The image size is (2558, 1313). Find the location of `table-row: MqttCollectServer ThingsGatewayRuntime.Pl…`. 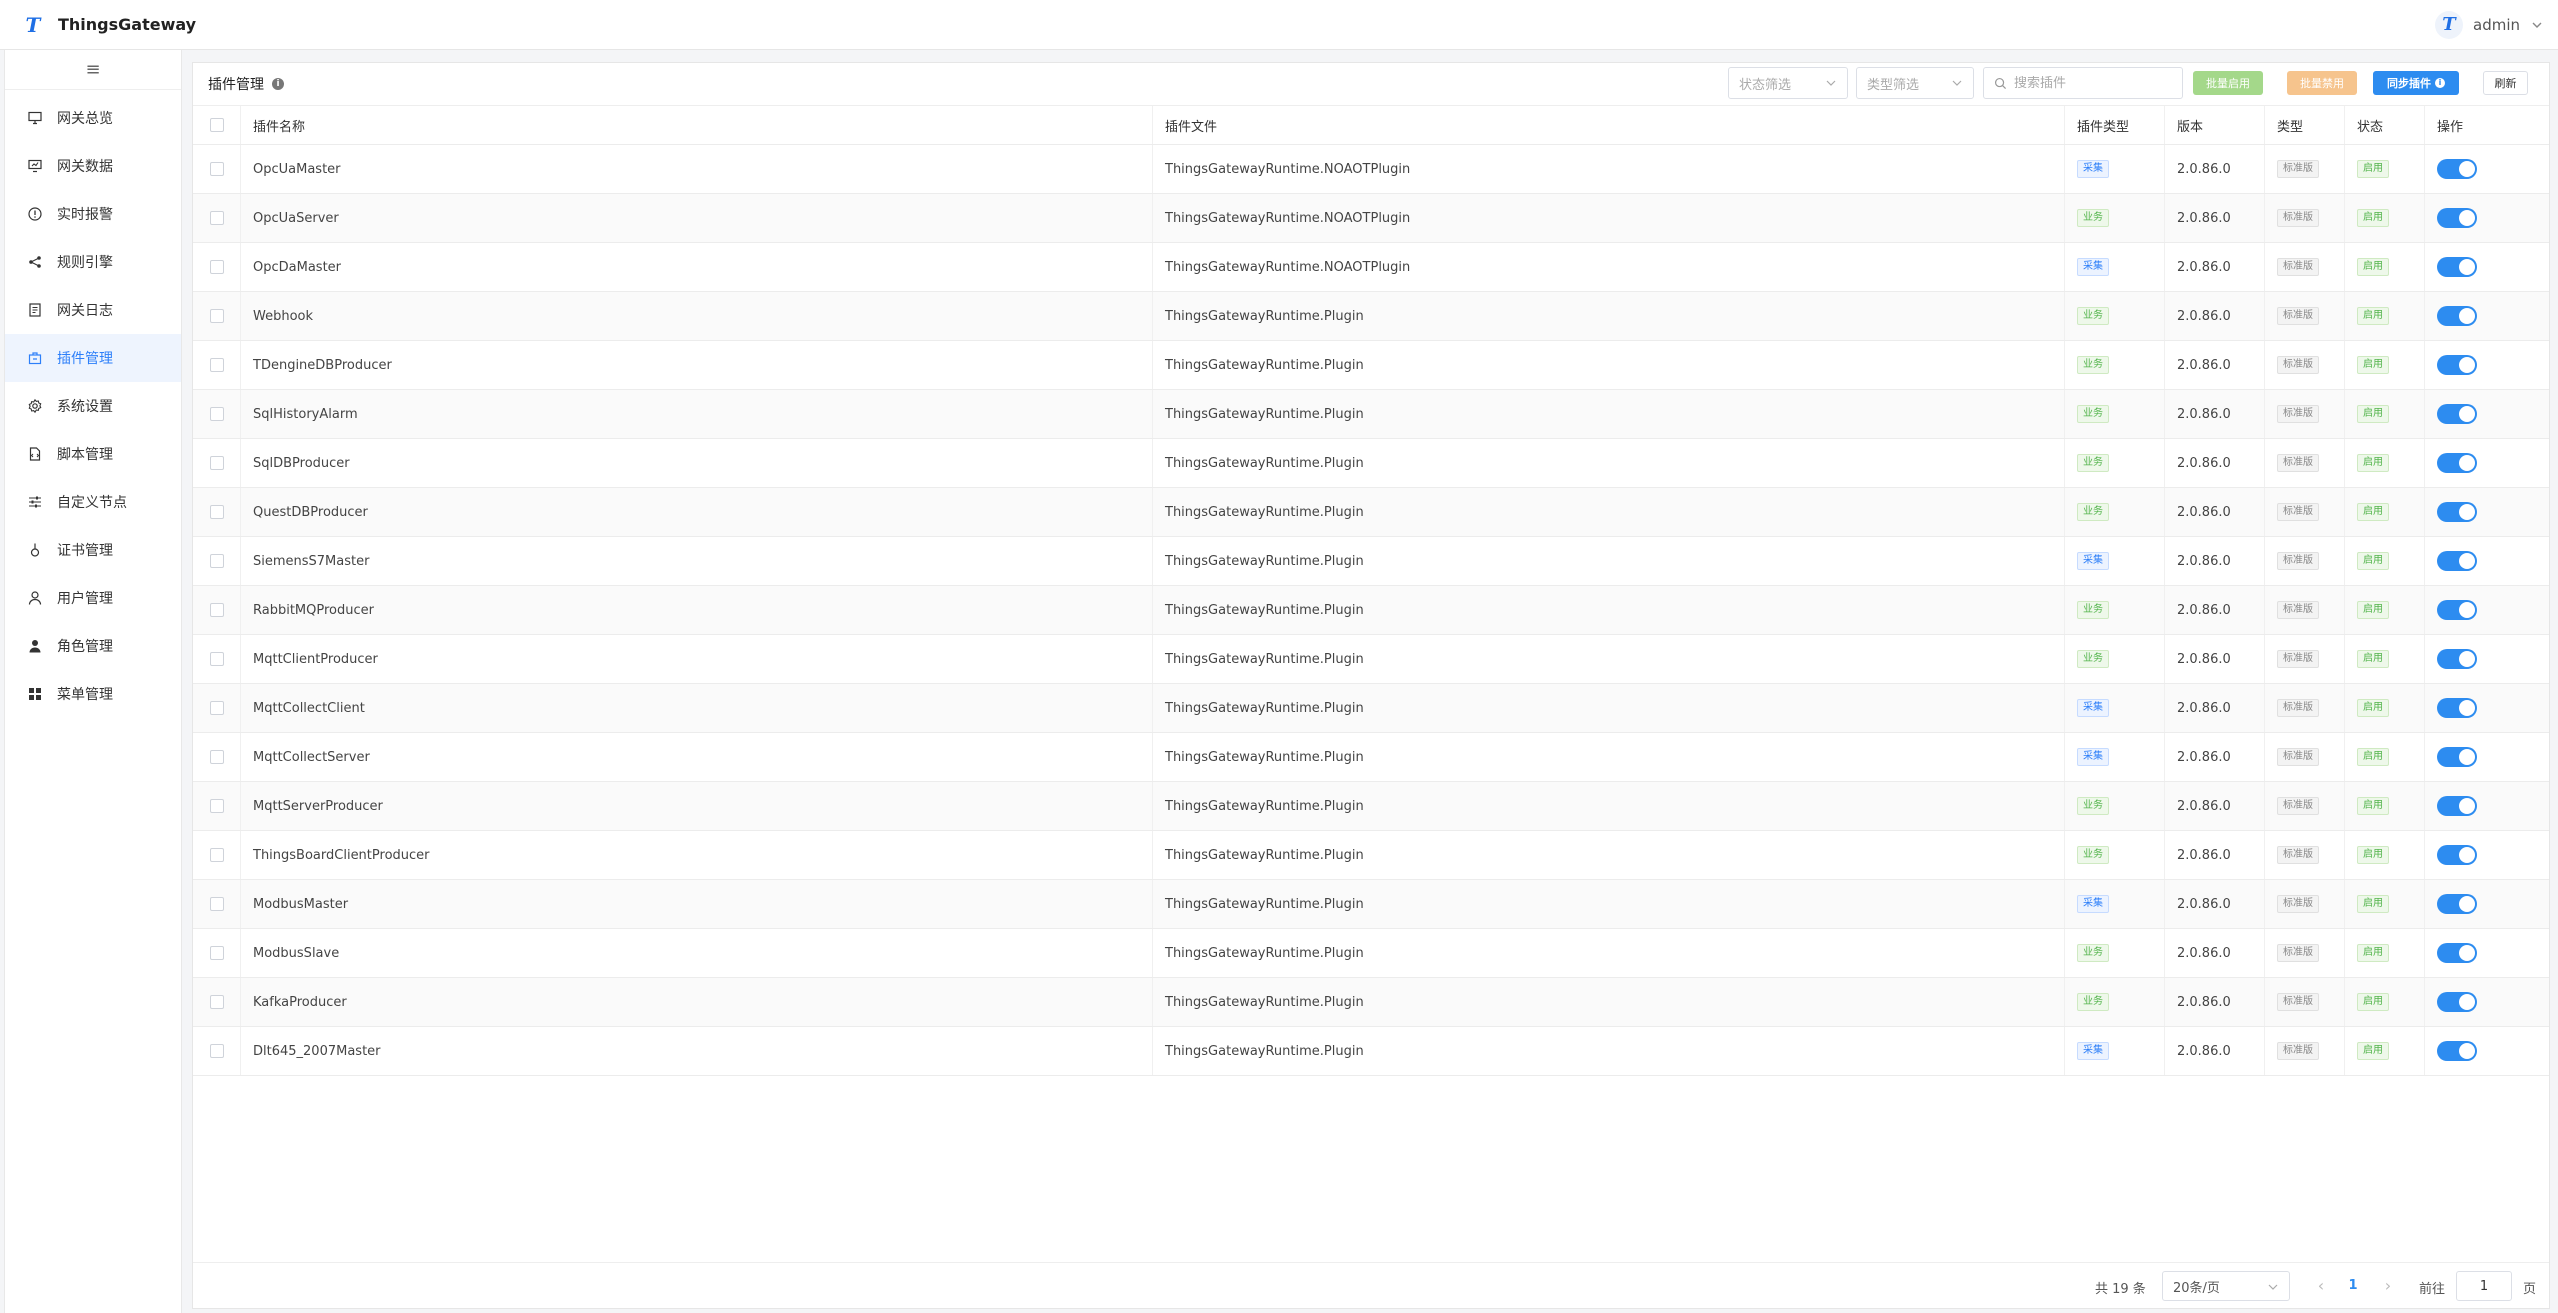

table-row: MqttCollectServer ThingsGatewayRuntime.Pl… is located at coordinates (1371, 757).